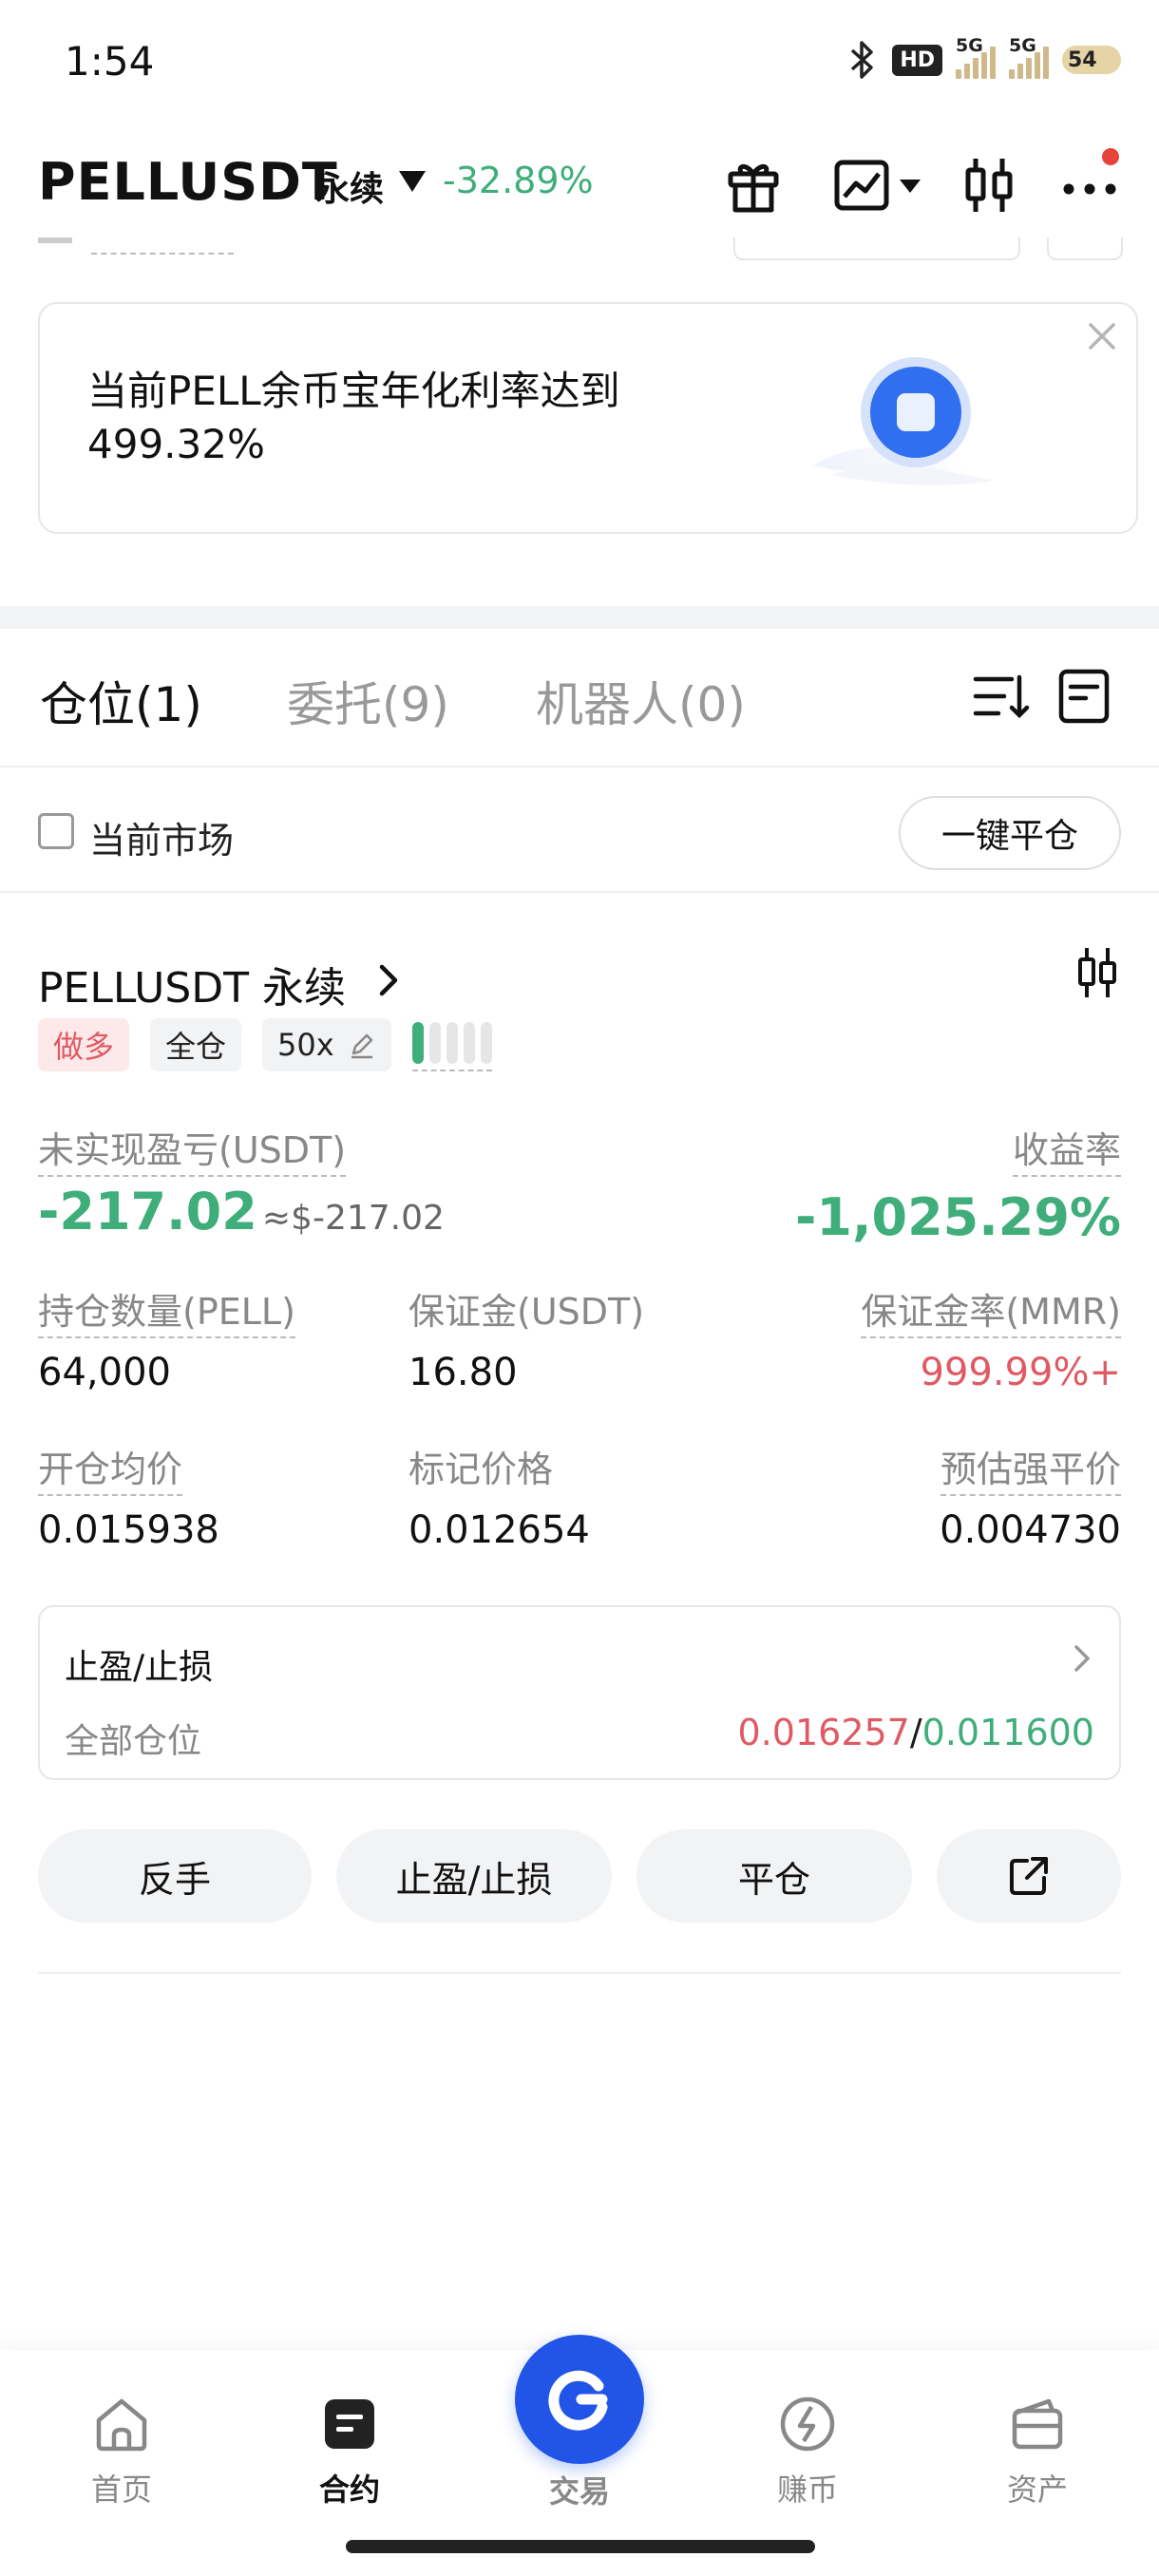 The height and width of the screenshot is (2576, 1159). I want to click on filter-row: 当前市场 一键平仓, so click(579, 831).